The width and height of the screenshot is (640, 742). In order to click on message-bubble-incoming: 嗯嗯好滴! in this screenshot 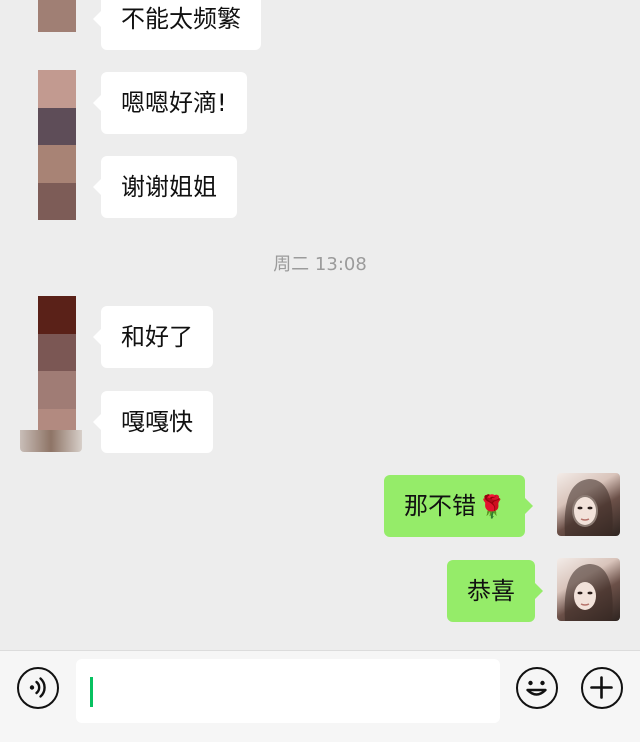, I will do `click(170, 103)`.